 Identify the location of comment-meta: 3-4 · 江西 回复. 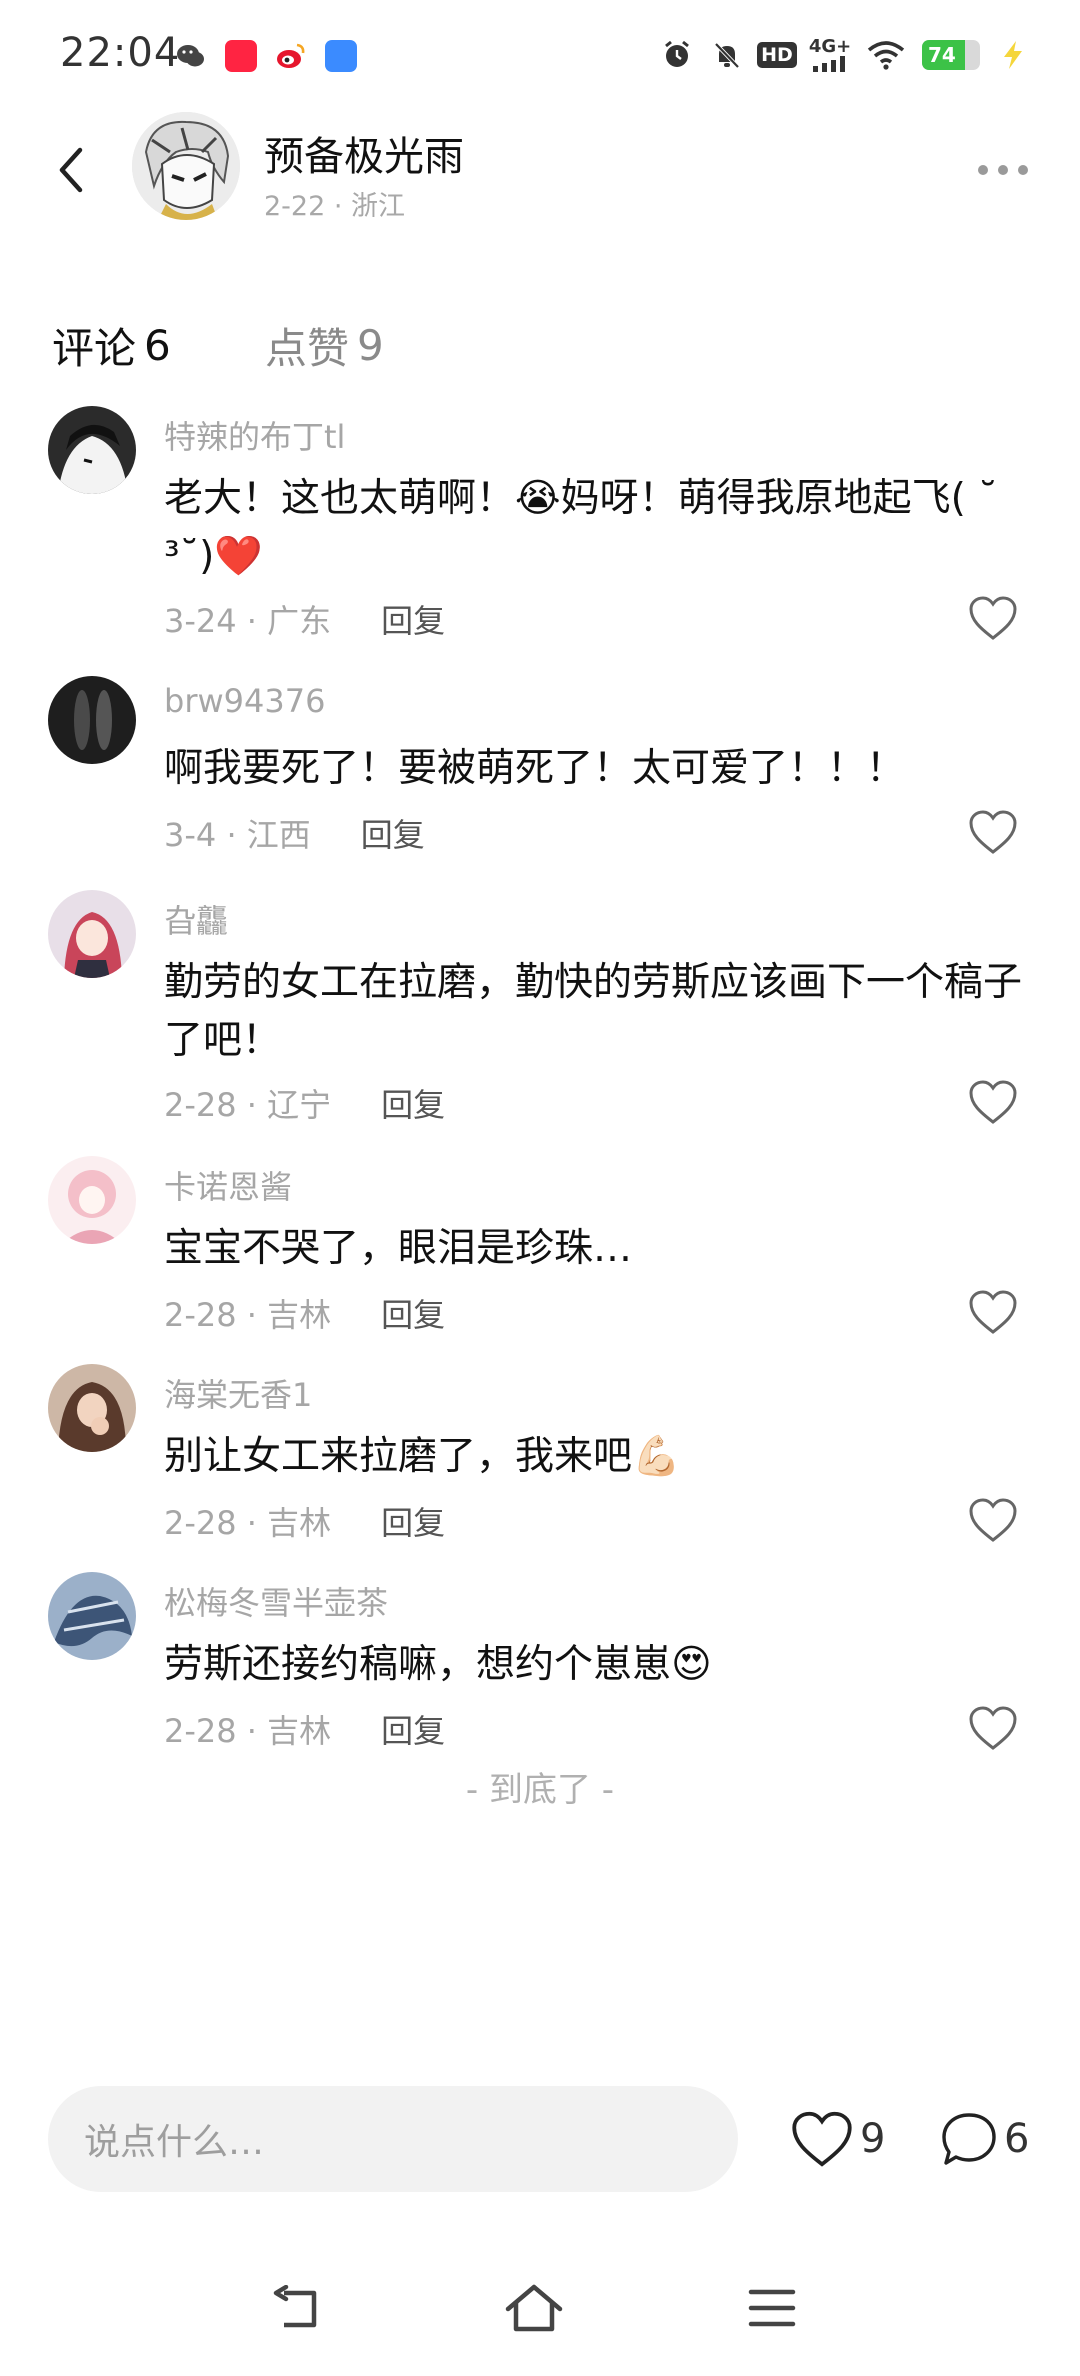
(294, 833).